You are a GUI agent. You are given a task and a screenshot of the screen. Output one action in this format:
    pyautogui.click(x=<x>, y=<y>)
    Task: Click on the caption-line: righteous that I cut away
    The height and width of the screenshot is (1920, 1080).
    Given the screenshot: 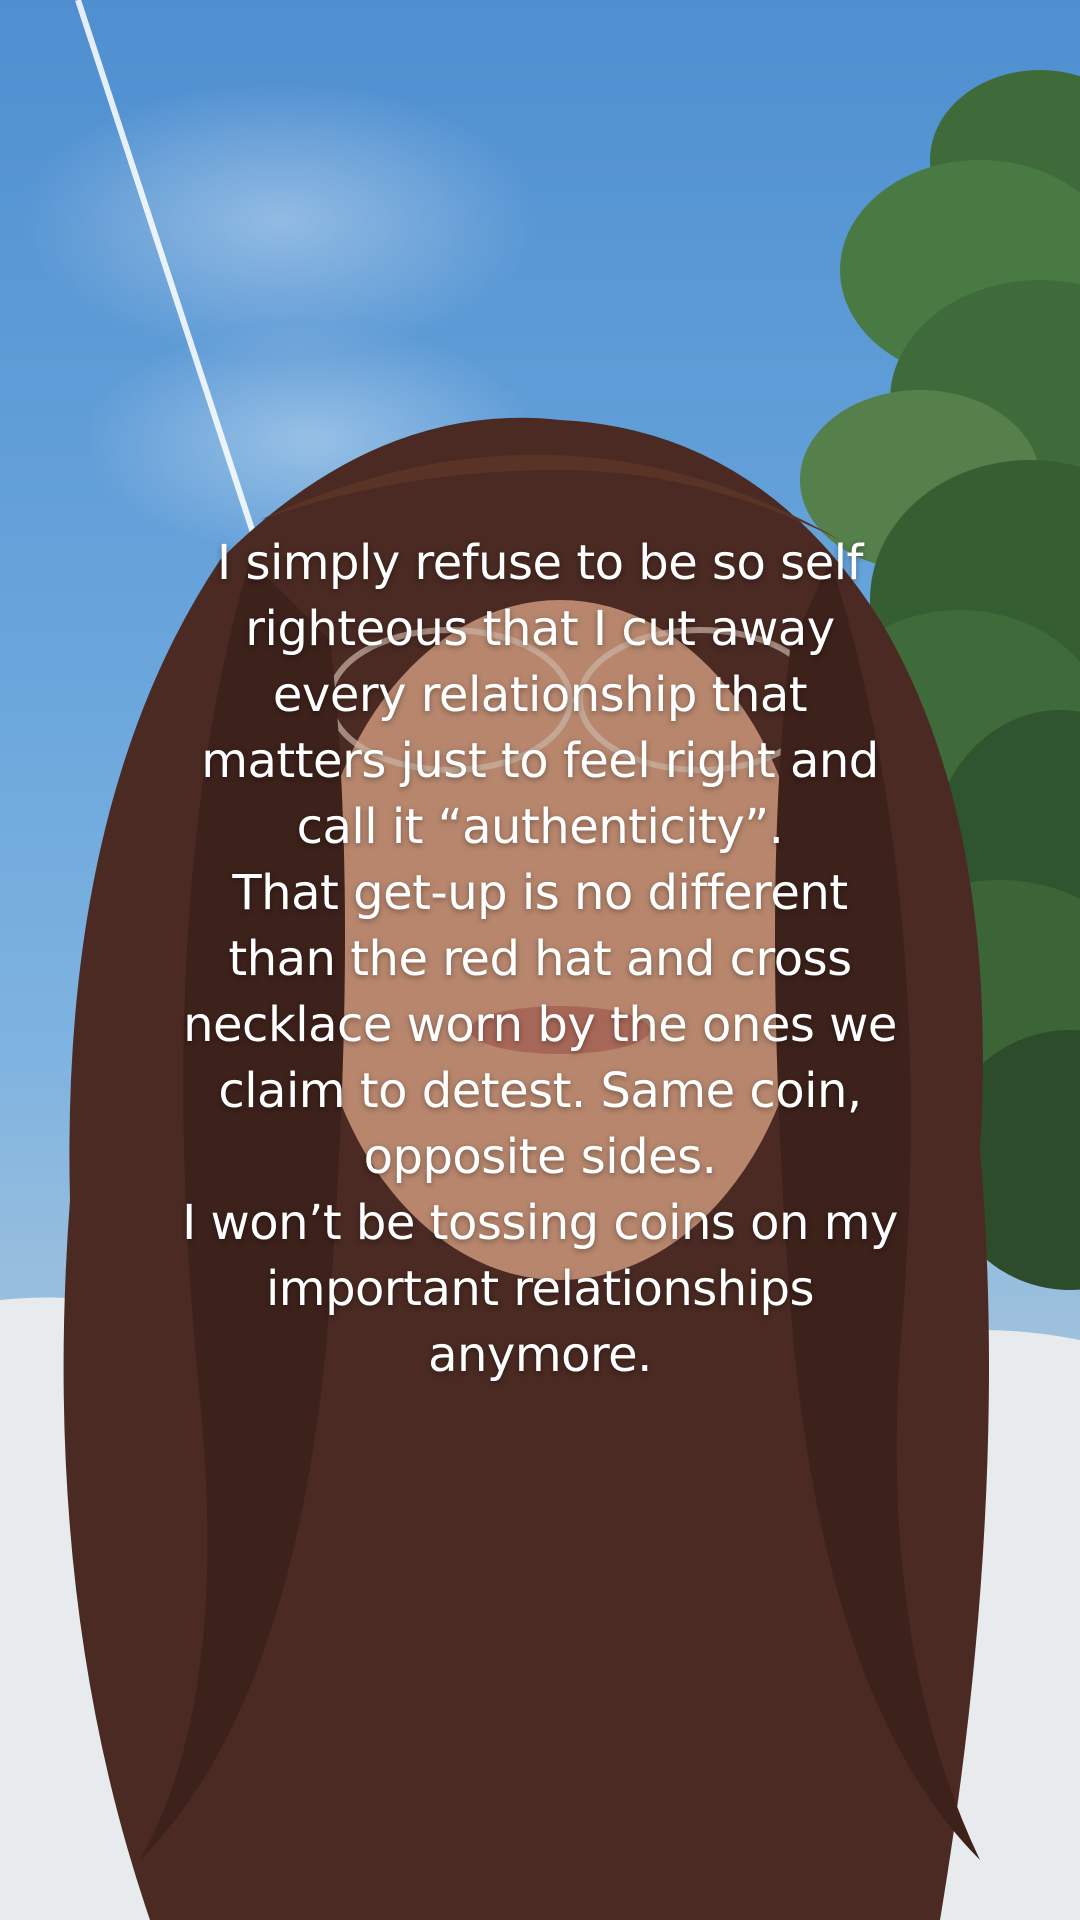 What is the action you would take?
    pyautogui.click(x=540, y=629)
    